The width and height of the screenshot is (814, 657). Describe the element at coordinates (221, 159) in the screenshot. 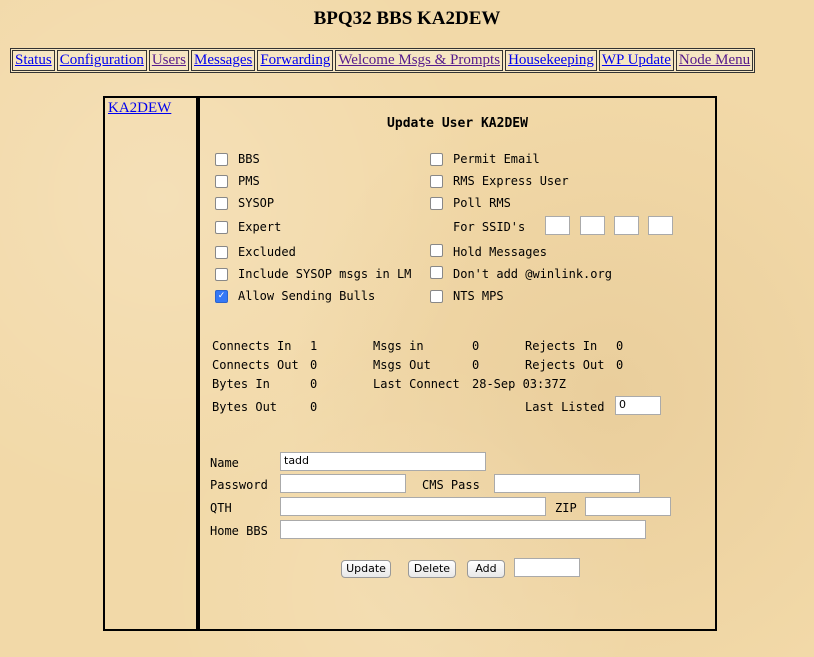

I see `bbs-checkbox` at that location.